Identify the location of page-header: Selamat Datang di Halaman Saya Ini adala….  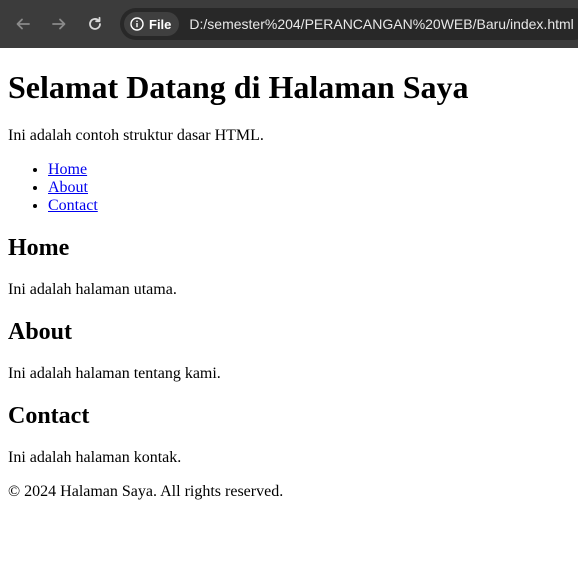
(289, 107).